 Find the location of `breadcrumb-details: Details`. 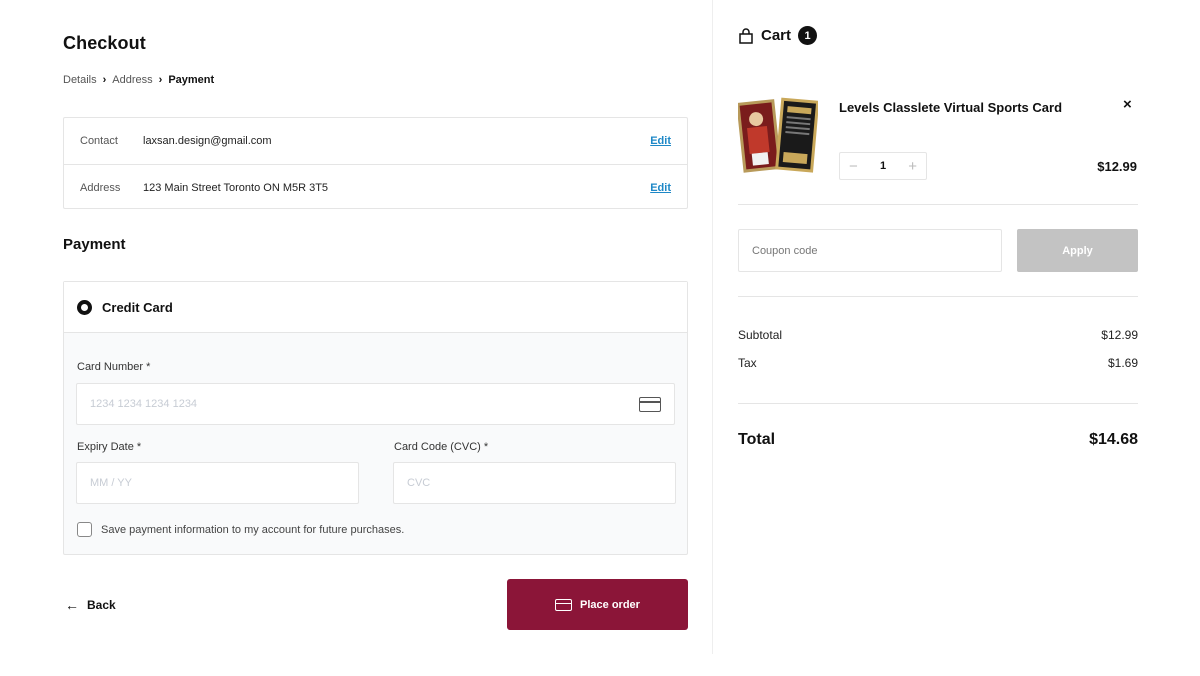

breadcrumb-details: Details is located at coordinates (80, 80).